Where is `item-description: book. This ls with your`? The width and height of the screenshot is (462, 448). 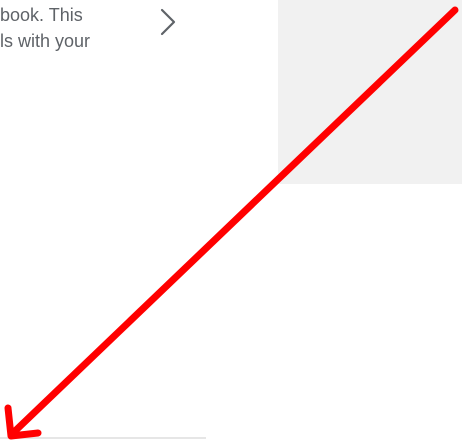
item-description: book. This ls with your is located at coordinates (65, 28).